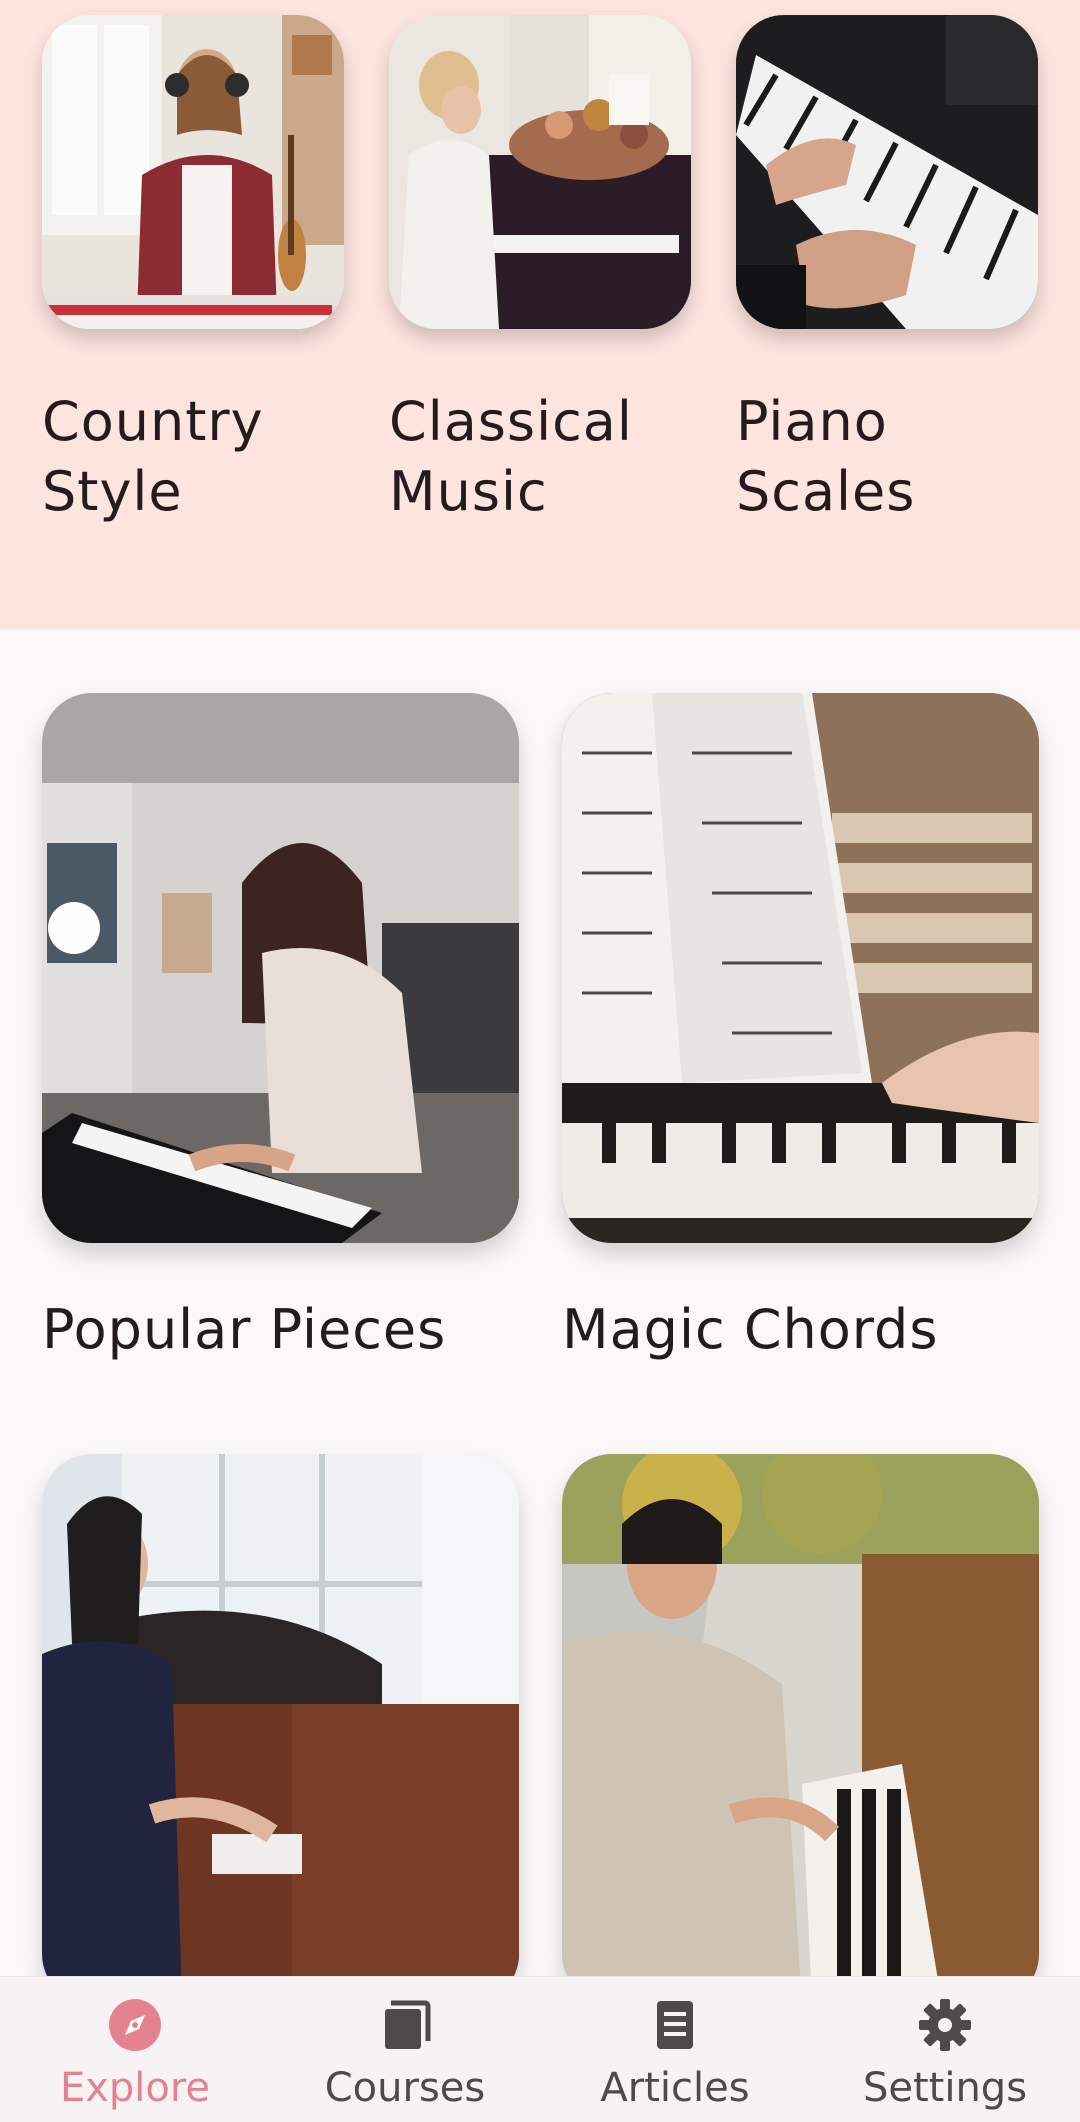 Image resolution: width=1080 pixels, height=2122 pixels. I want to click on nav-item-explore: Explore, so click(135, 2049).